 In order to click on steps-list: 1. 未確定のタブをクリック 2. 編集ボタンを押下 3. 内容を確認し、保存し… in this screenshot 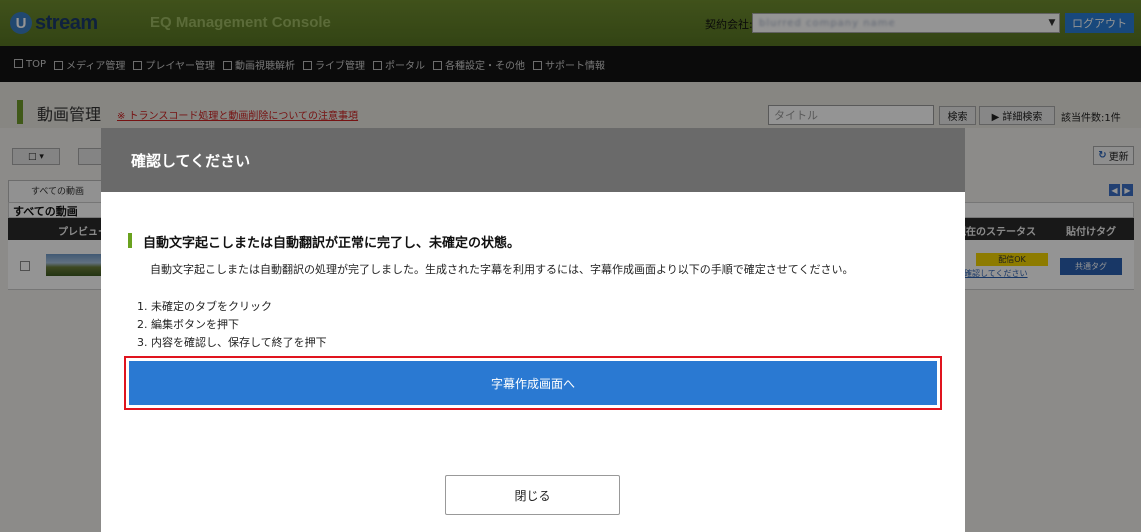, I will do `click(232, 325)`.